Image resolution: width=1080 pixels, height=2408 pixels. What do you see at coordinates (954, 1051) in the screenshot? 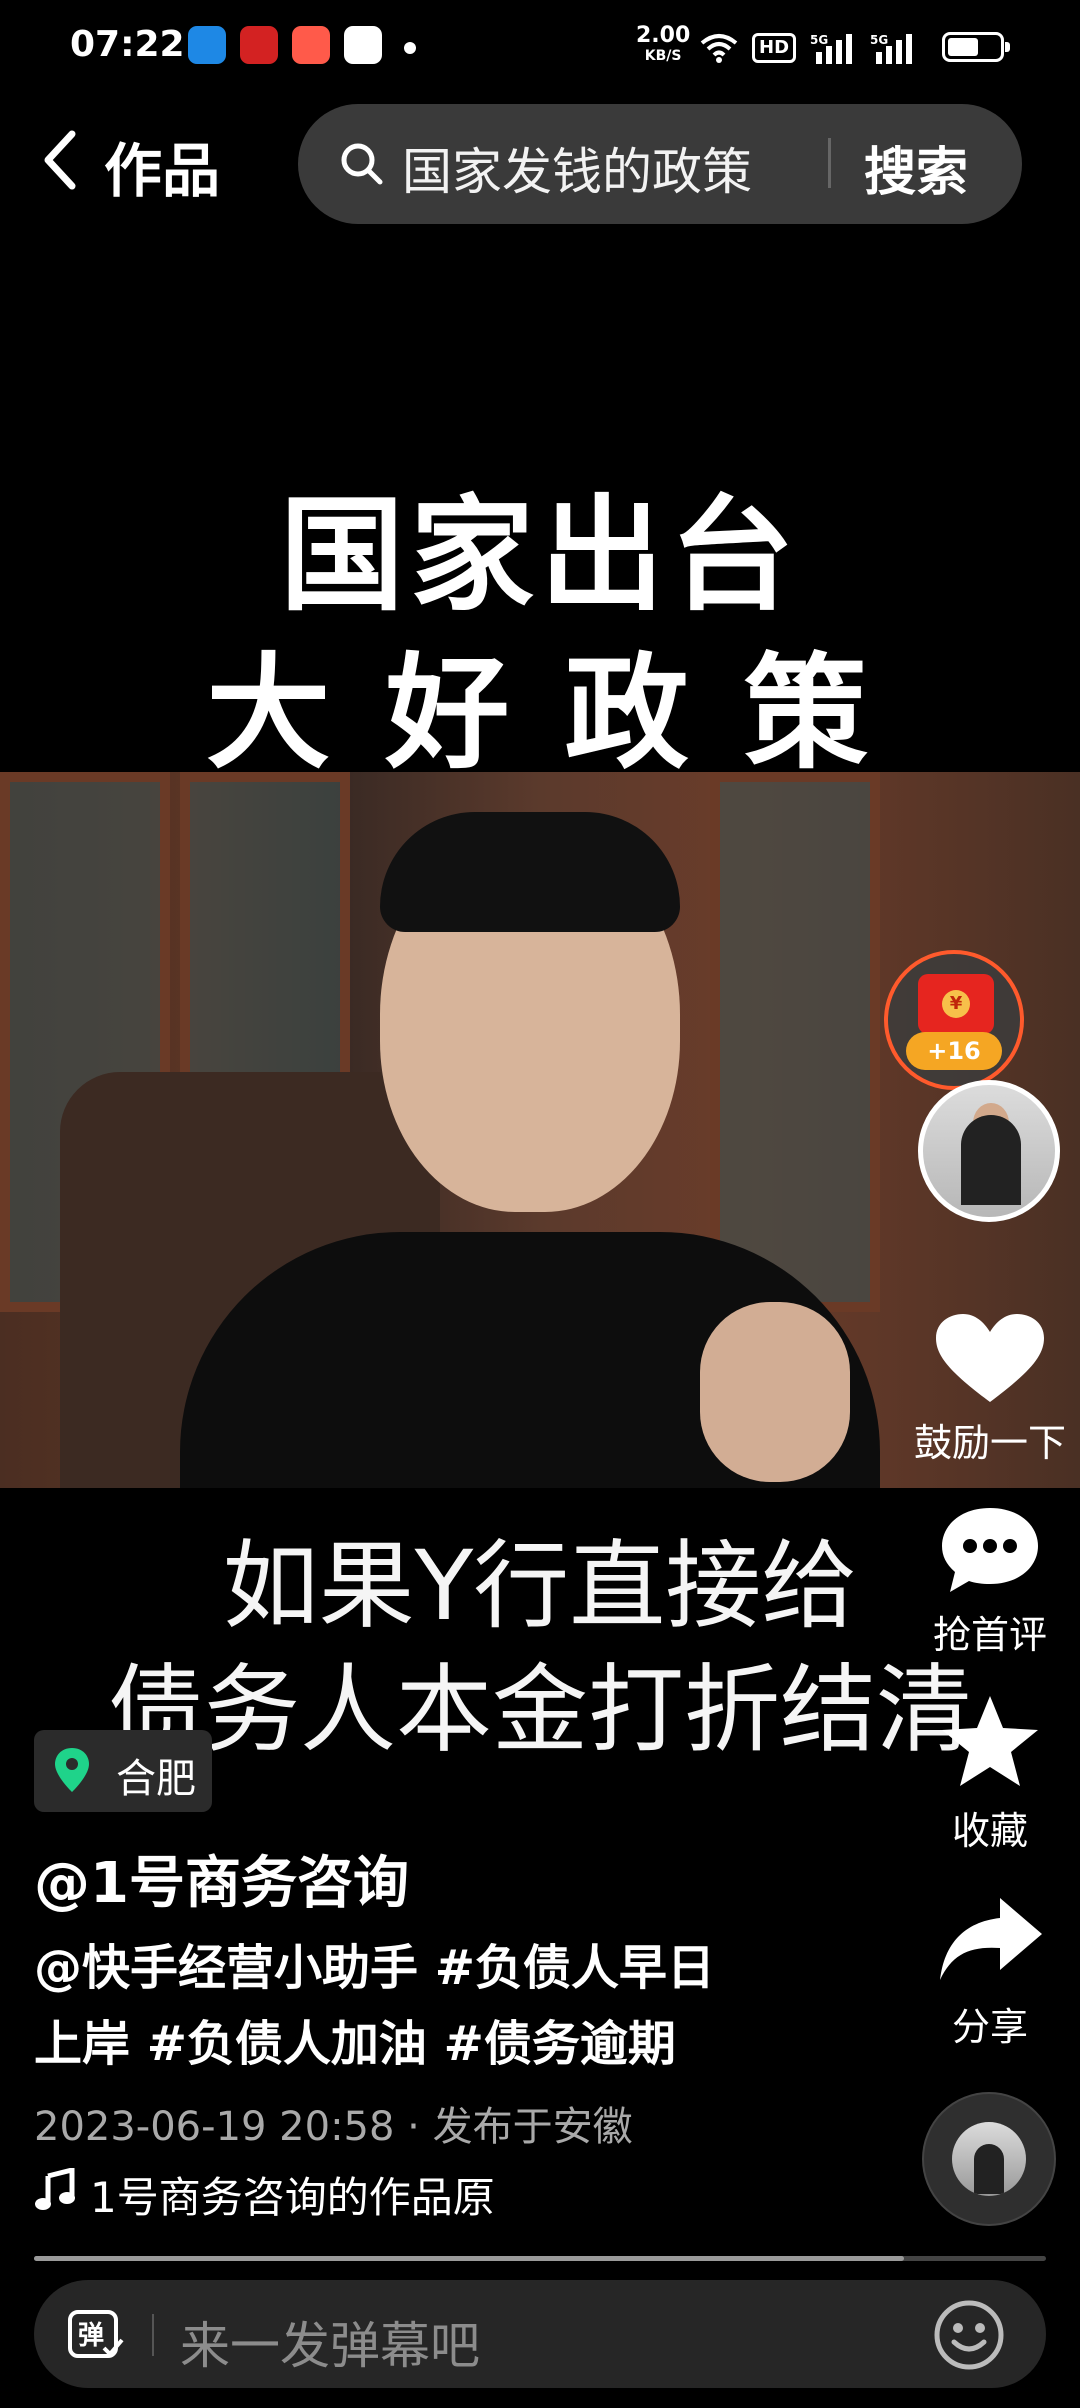
I see `red-packet-badge: +16` at bounding box center [954, 1051].